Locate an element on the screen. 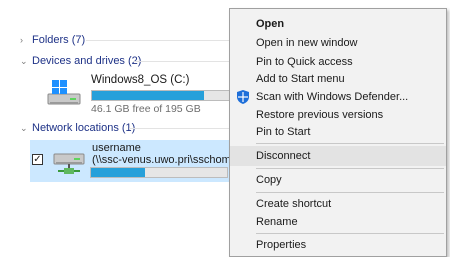 Image resolution: width=450 pixels, height=257 pixels. hard-drive-windows-icon is located at coordinates (64, 92).